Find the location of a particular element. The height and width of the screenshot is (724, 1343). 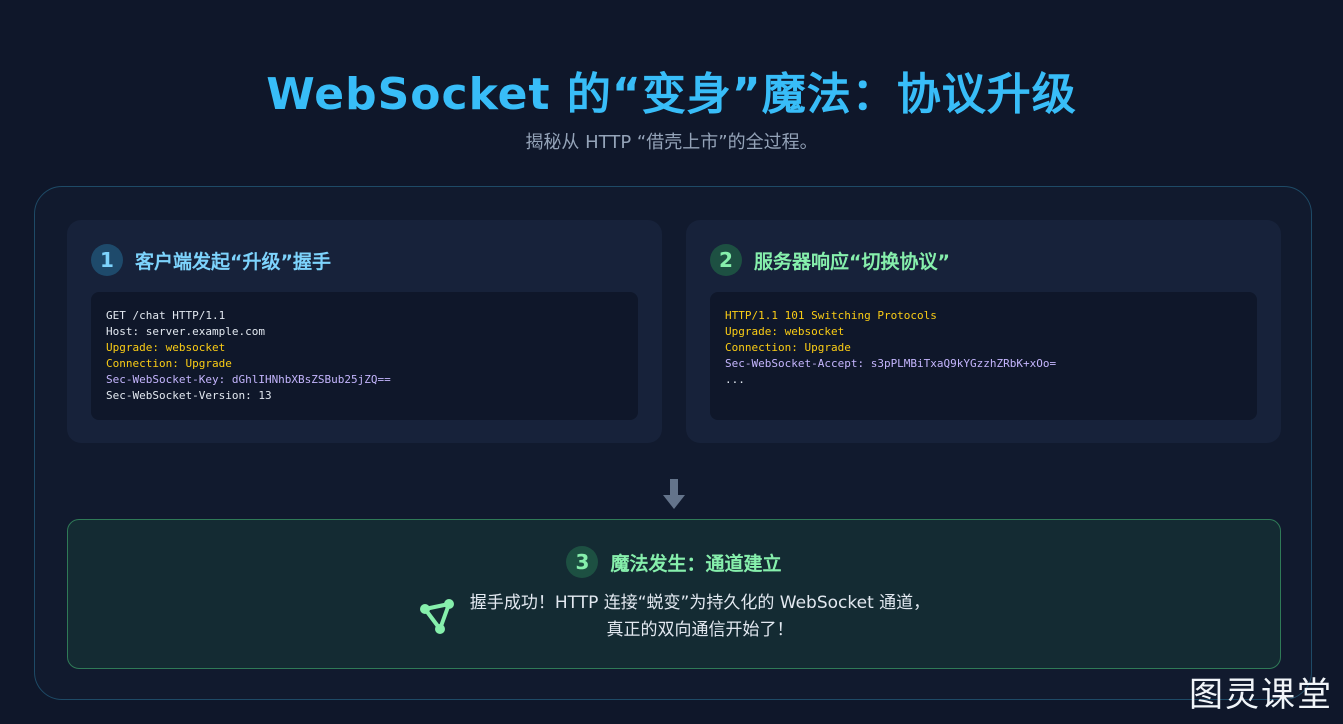

result-line: 握手成功！HTTP 连接“蜕变”为持久化的 WebSocket 通道， is located at coordinates (700, 603).